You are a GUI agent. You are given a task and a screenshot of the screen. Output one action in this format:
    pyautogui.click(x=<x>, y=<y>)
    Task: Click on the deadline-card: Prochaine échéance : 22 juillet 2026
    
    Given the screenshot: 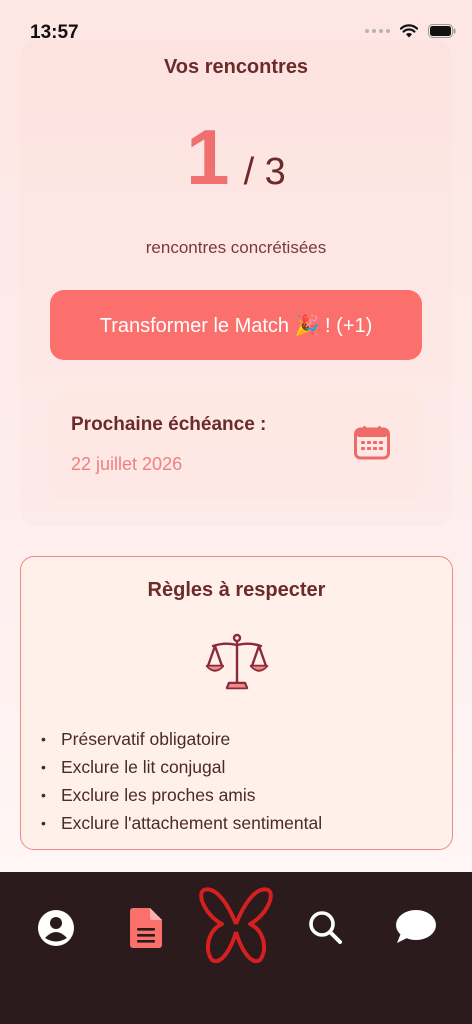 What is the action you would take?
    pyautogui.click(x=236, y=444)
    